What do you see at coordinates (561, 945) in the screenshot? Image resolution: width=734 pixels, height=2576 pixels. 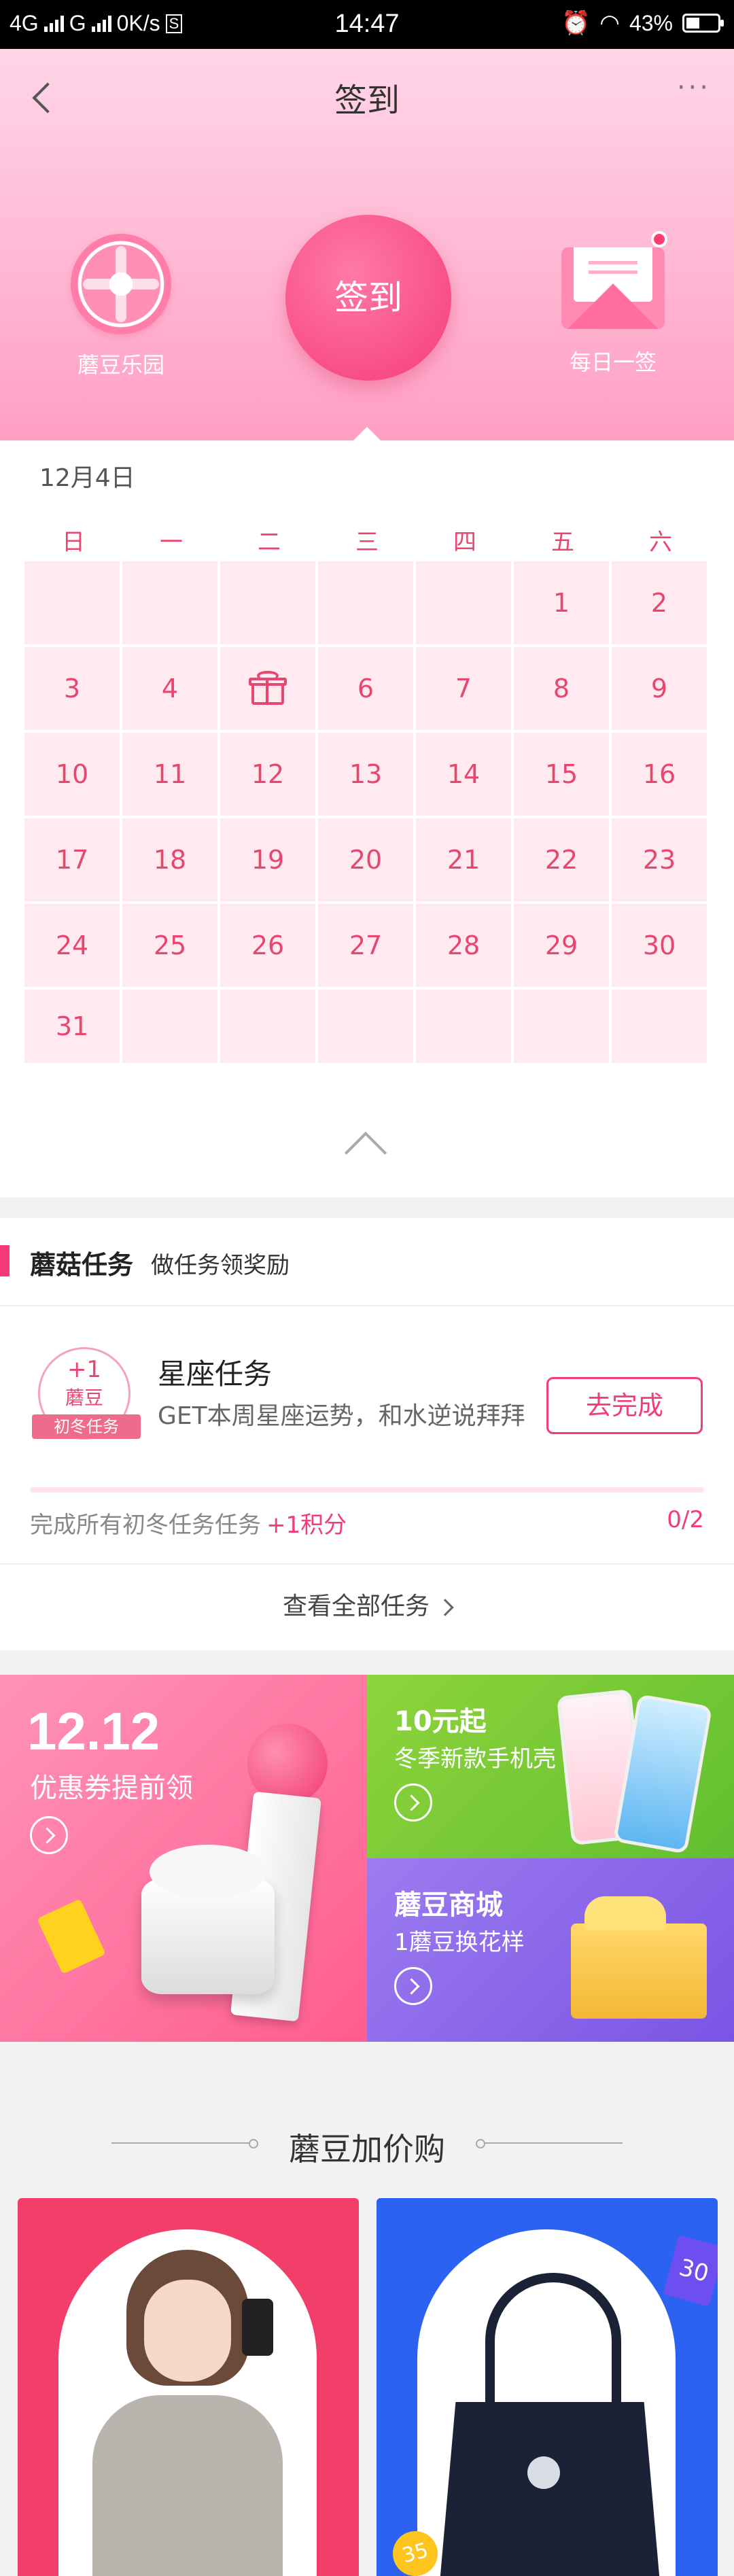 I see `calendar-day: 29` at bounding box center [561, 945].